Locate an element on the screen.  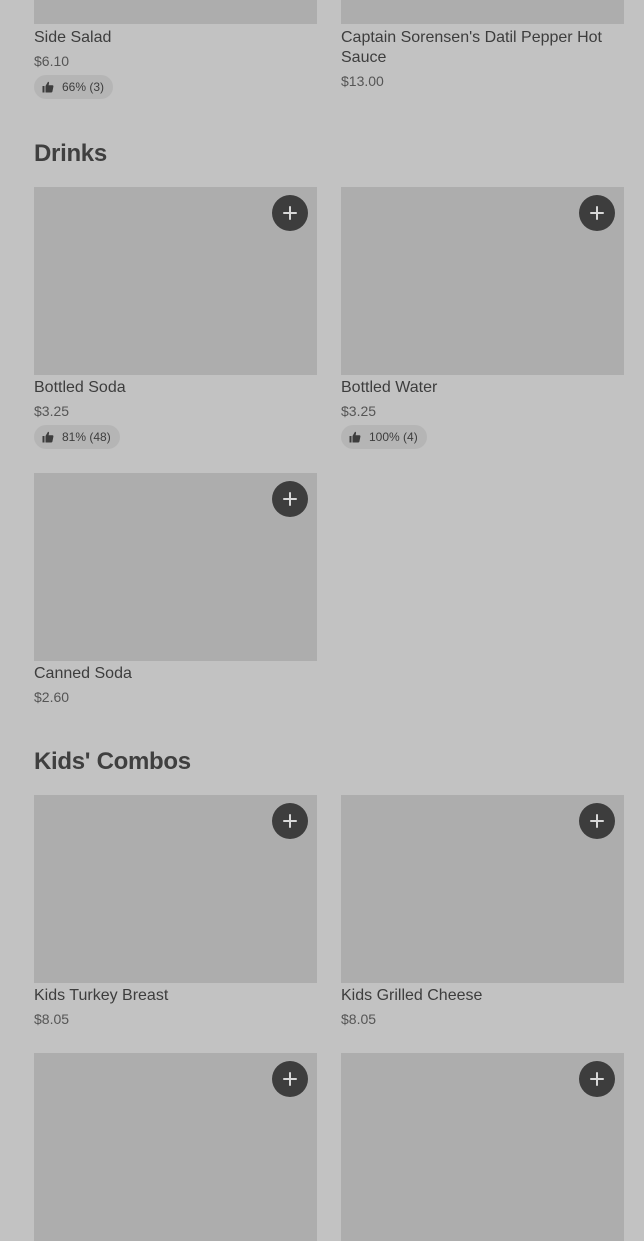
rating-text: 100% (4) is located at coordinates (393, 437).